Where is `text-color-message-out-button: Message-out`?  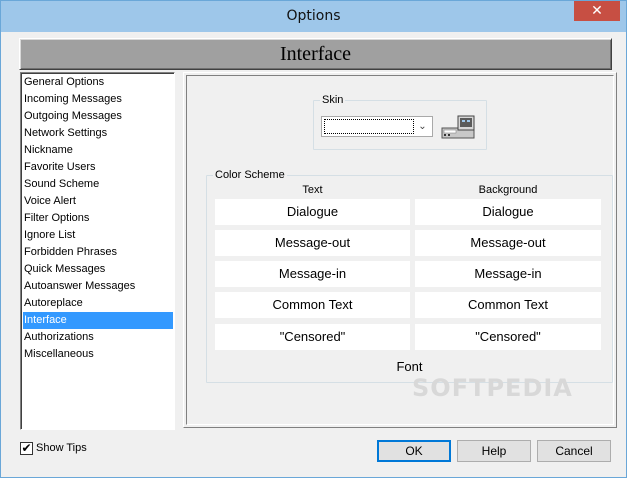
text-color-message-out-button: Message-out is located at coordinates (312, 243).